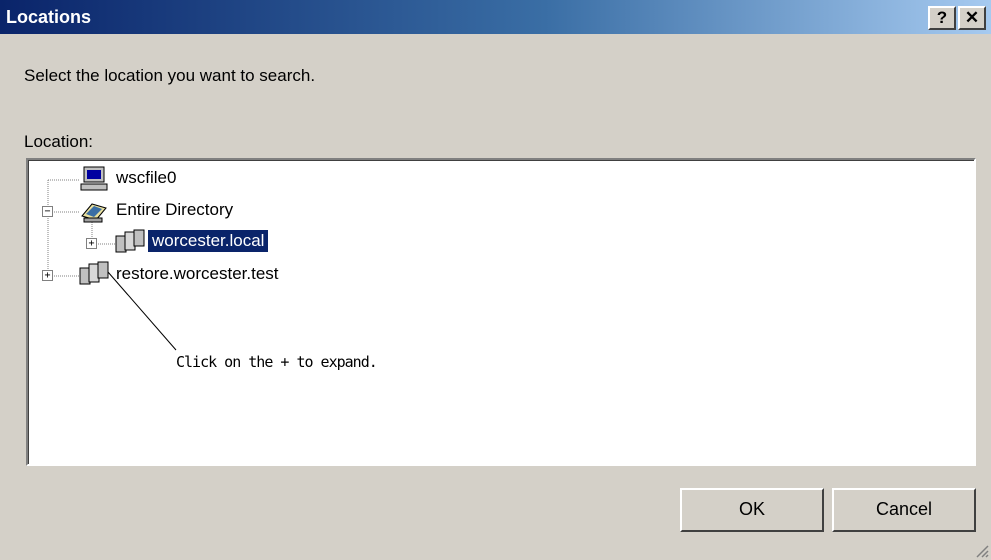 Image resolution: width=991 pixels, height=560 pixels. Describe the element at coordinates (277, 362) in the screenshot. I see `annotation-callout: Click on the + to expand.` at that location.